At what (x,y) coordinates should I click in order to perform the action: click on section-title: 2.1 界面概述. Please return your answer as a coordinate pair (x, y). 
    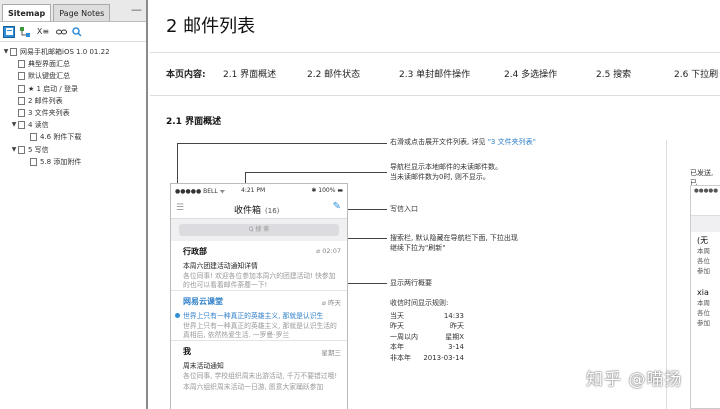
    Looking at the image, I should click on (194, 122).